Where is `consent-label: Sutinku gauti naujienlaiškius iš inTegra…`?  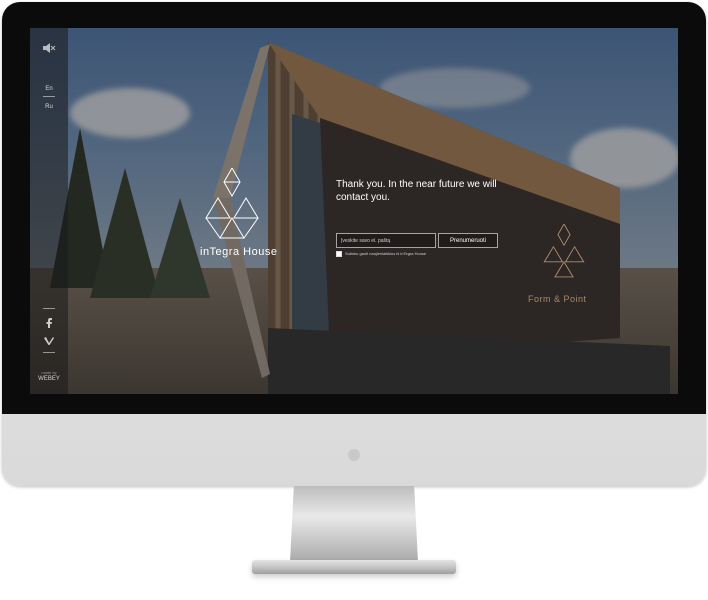
consent-label: Sutinku gauti naujienlaiškius iš inTegra… is located at coordinates (386, 254).